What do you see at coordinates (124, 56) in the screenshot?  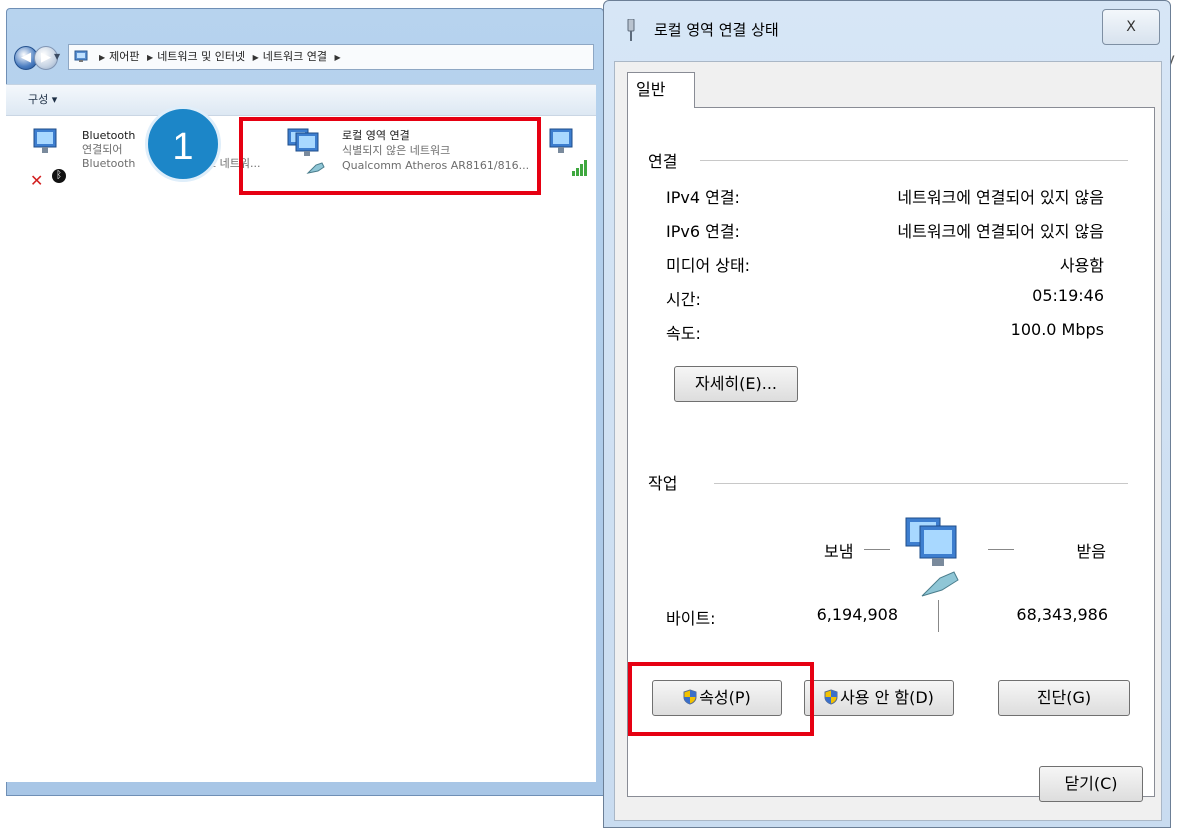 I see `breadcrumb-item: 제어판` at bounding box center [124, 56].